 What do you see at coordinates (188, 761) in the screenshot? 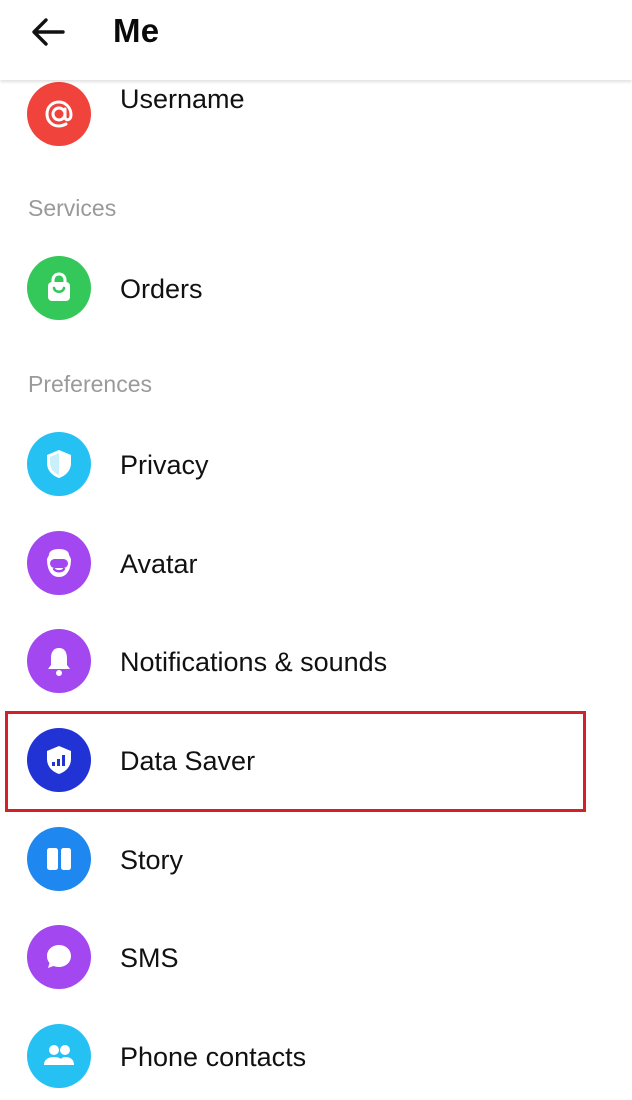
I see `settings-item-label: Data Saver` at bounding box center [188, 761].